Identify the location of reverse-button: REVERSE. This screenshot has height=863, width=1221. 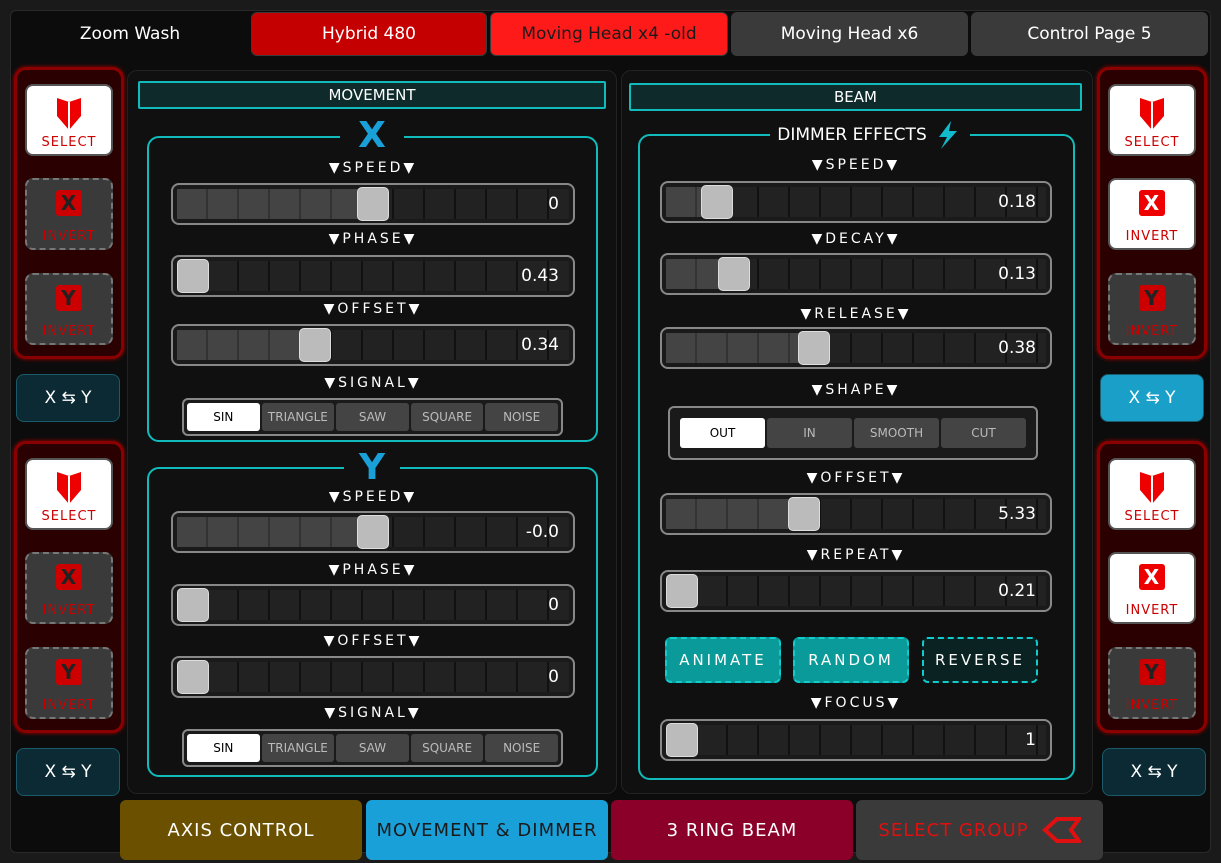
(980, 660).